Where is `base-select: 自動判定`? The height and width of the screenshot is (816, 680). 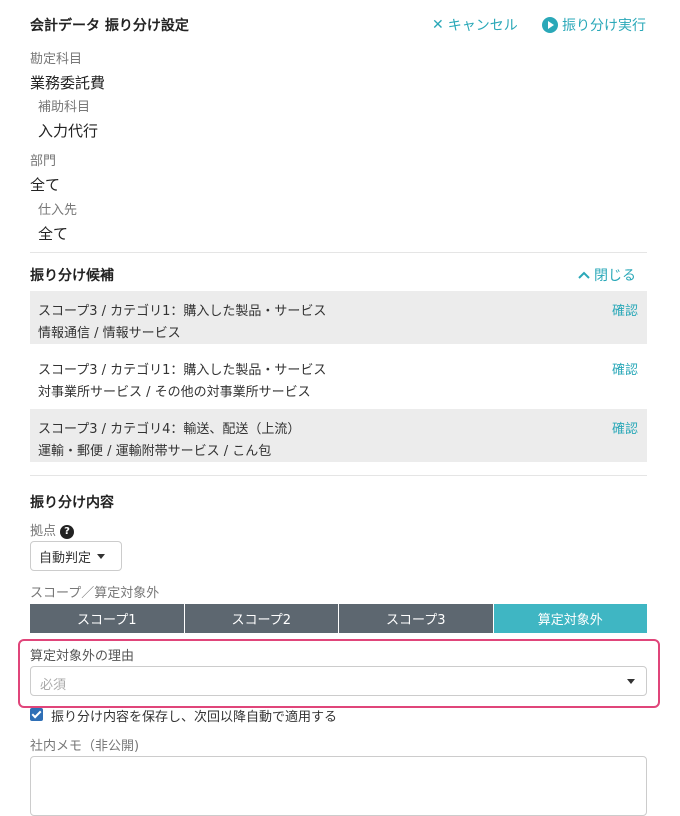 base-select: 自動判定 is located at coordinates (76, 556).